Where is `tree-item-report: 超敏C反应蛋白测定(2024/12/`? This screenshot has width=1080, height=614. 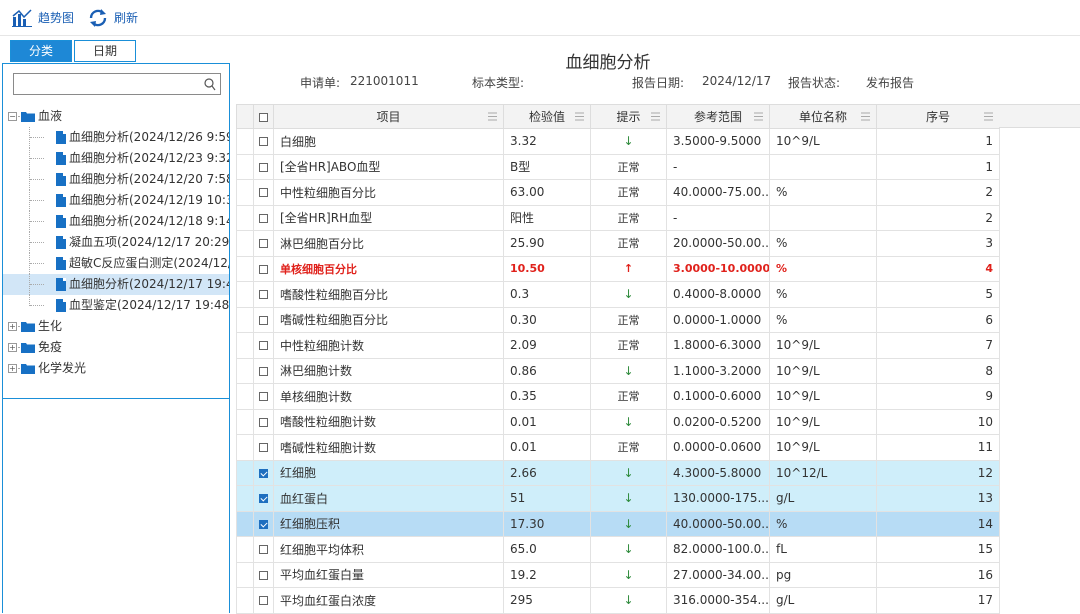
tree-item-report: 超敏C反应蛋白测定(2024/12/ is located at coordinates (116, 263).